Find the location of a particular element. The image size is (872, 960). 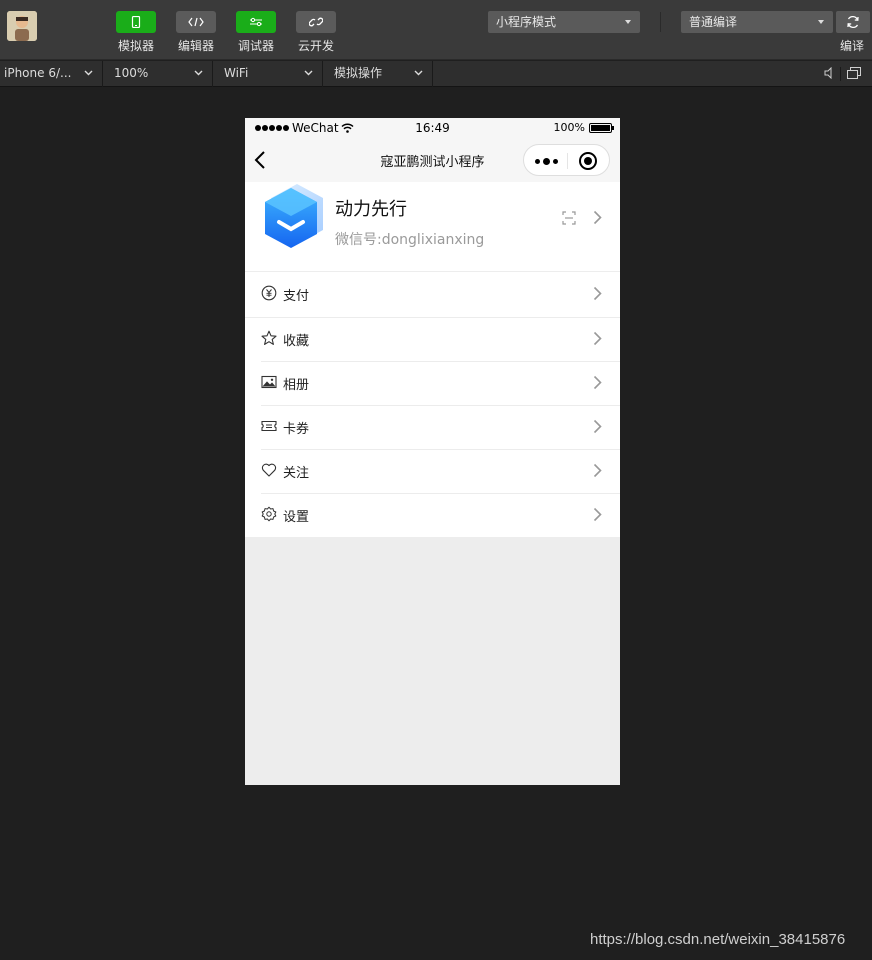

refresh-icon is located at coordinates (853, 22).